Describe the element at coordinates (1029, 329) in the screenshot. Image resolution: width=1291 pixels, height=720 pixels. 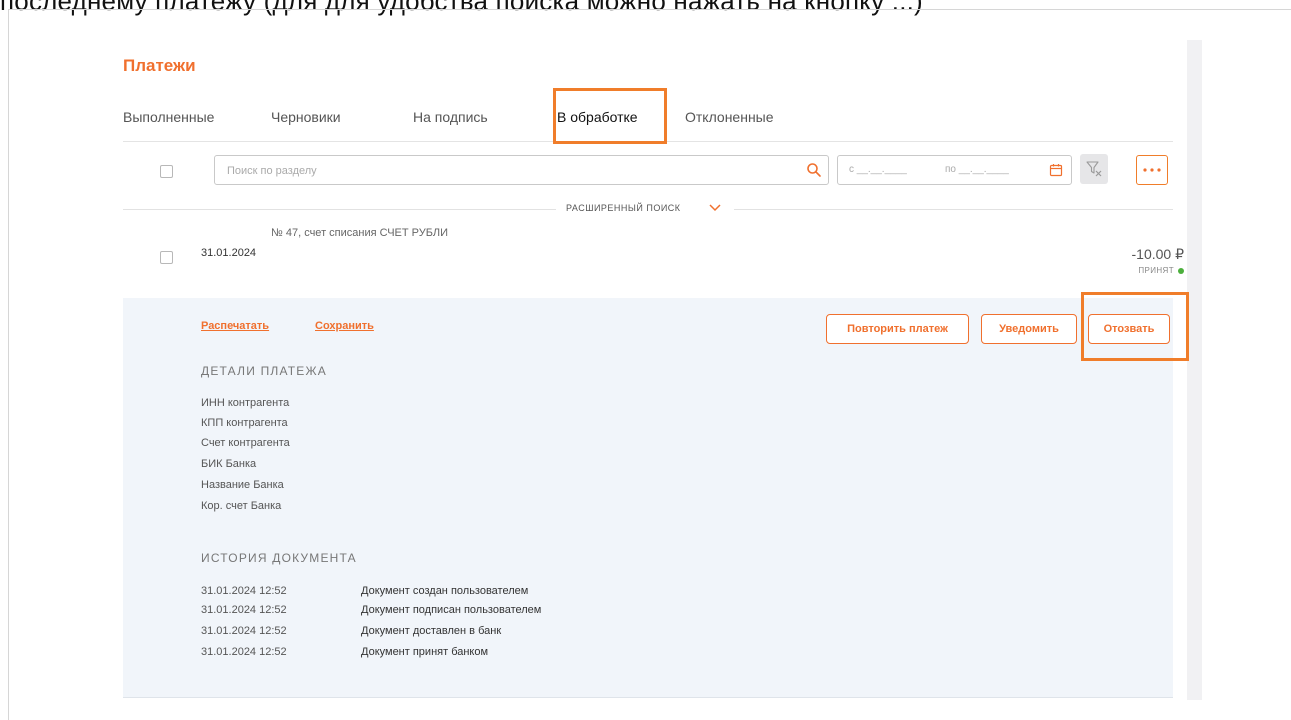
I see `notify-button: Уведомить` at that location.